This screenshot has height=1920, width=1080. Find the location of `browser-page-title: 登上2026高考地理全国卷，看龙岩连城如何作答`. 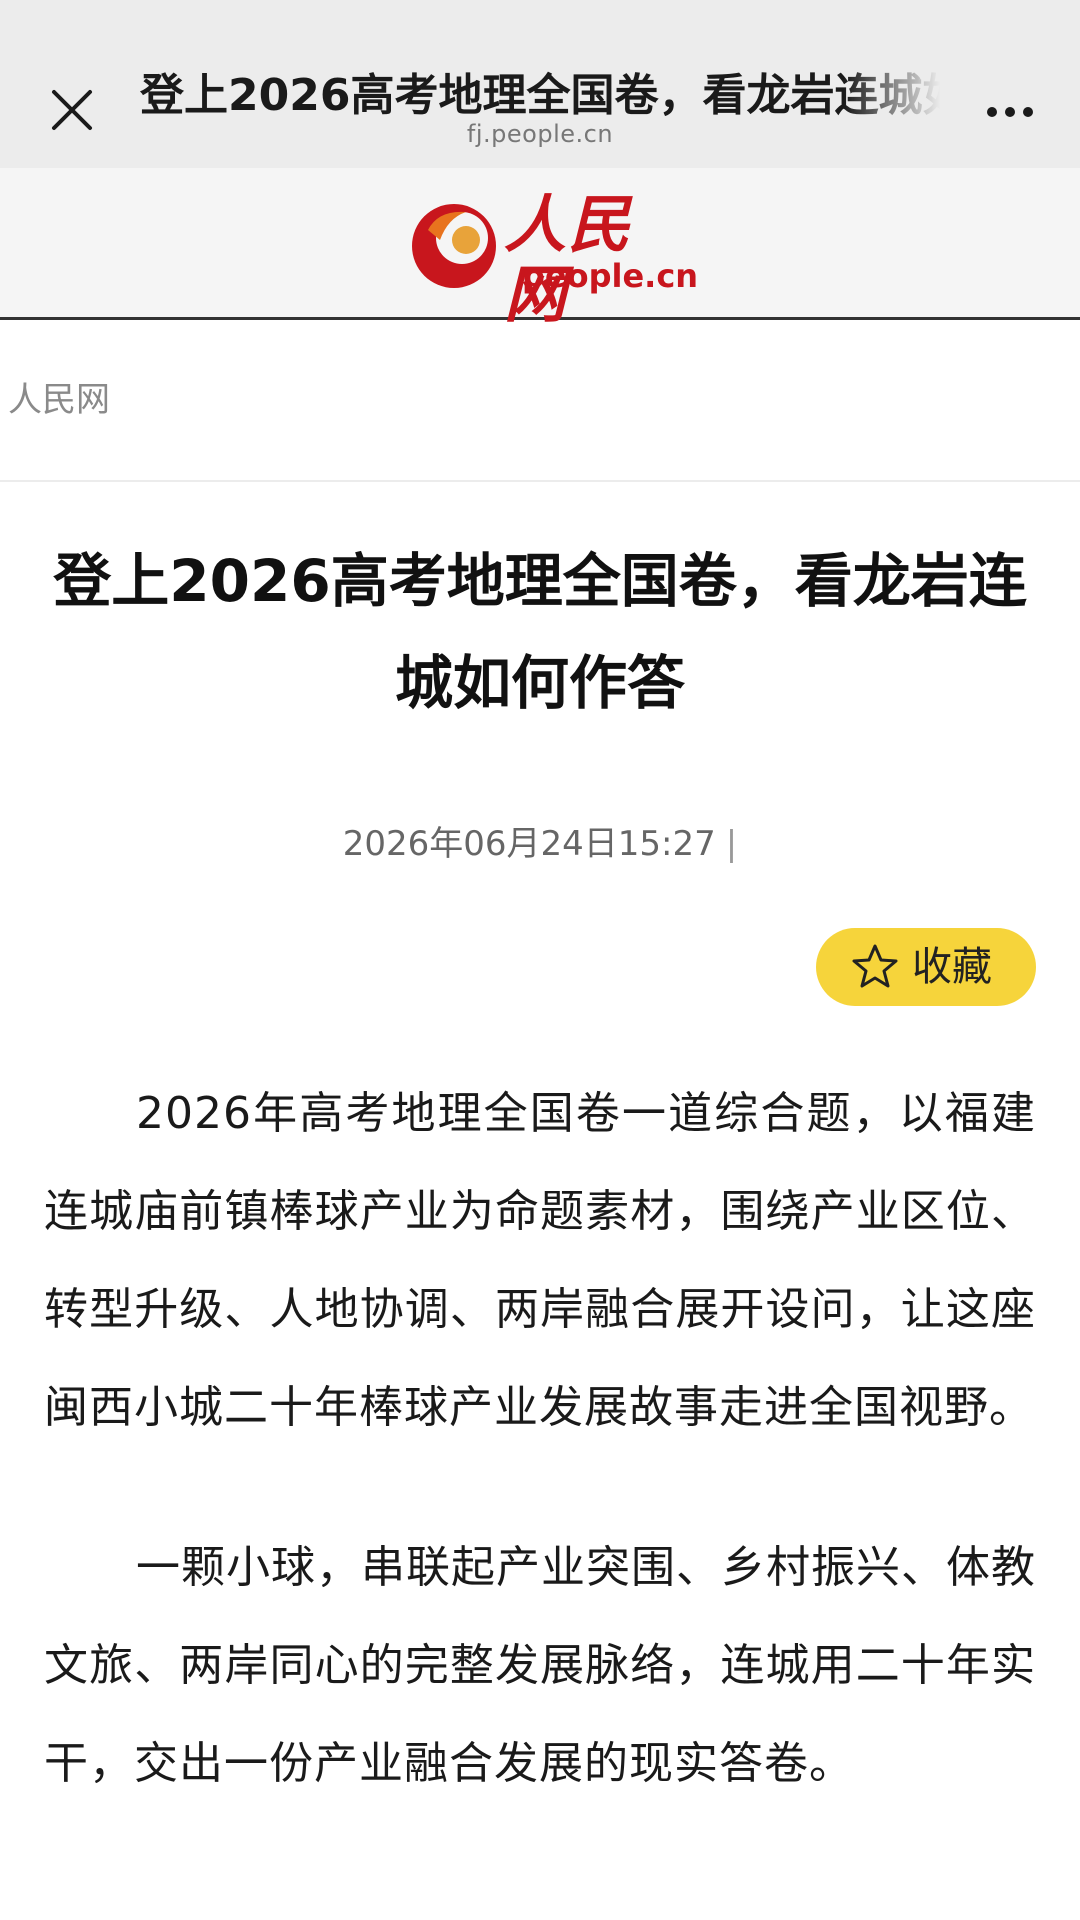

browser-page-title: 登上2026高考地理全国卷，看龙岩连城如何作答 is located at coordinates (540, 95).